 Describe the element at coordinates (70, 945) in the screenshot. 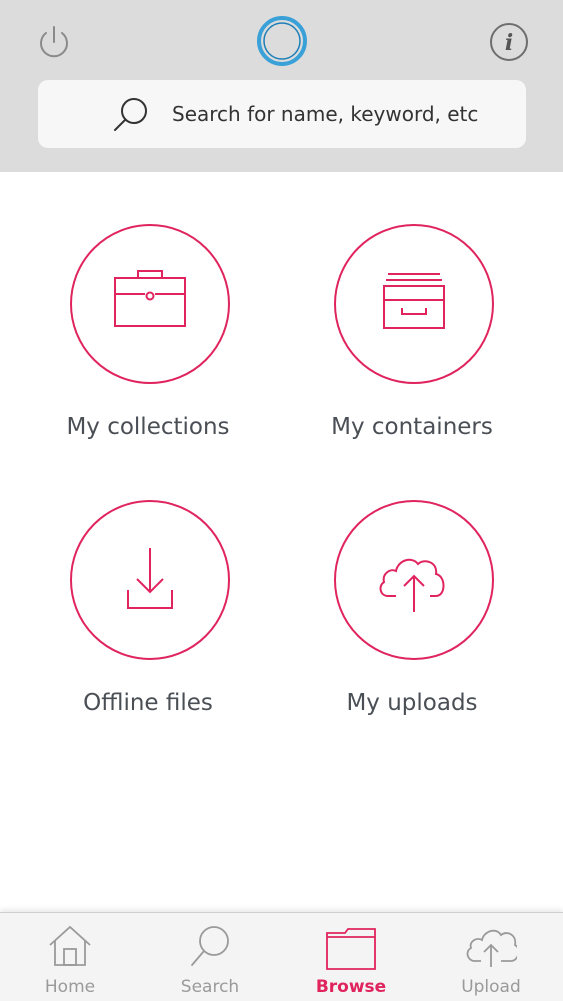

I see `home-icon` at that location.